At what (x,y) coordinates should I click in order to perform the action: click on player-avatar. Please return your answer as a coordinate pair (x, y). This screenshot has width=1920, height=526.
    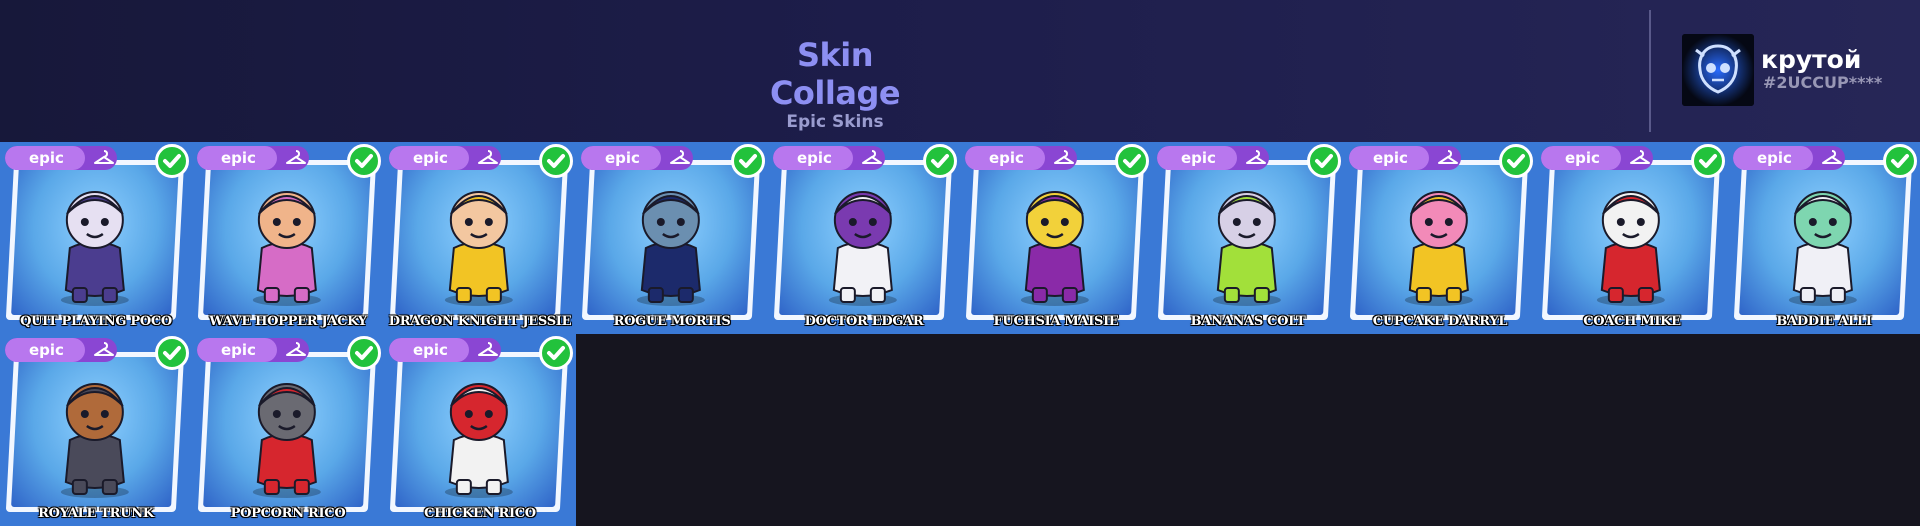
    Looking at the image, I should click on (1718, 70).